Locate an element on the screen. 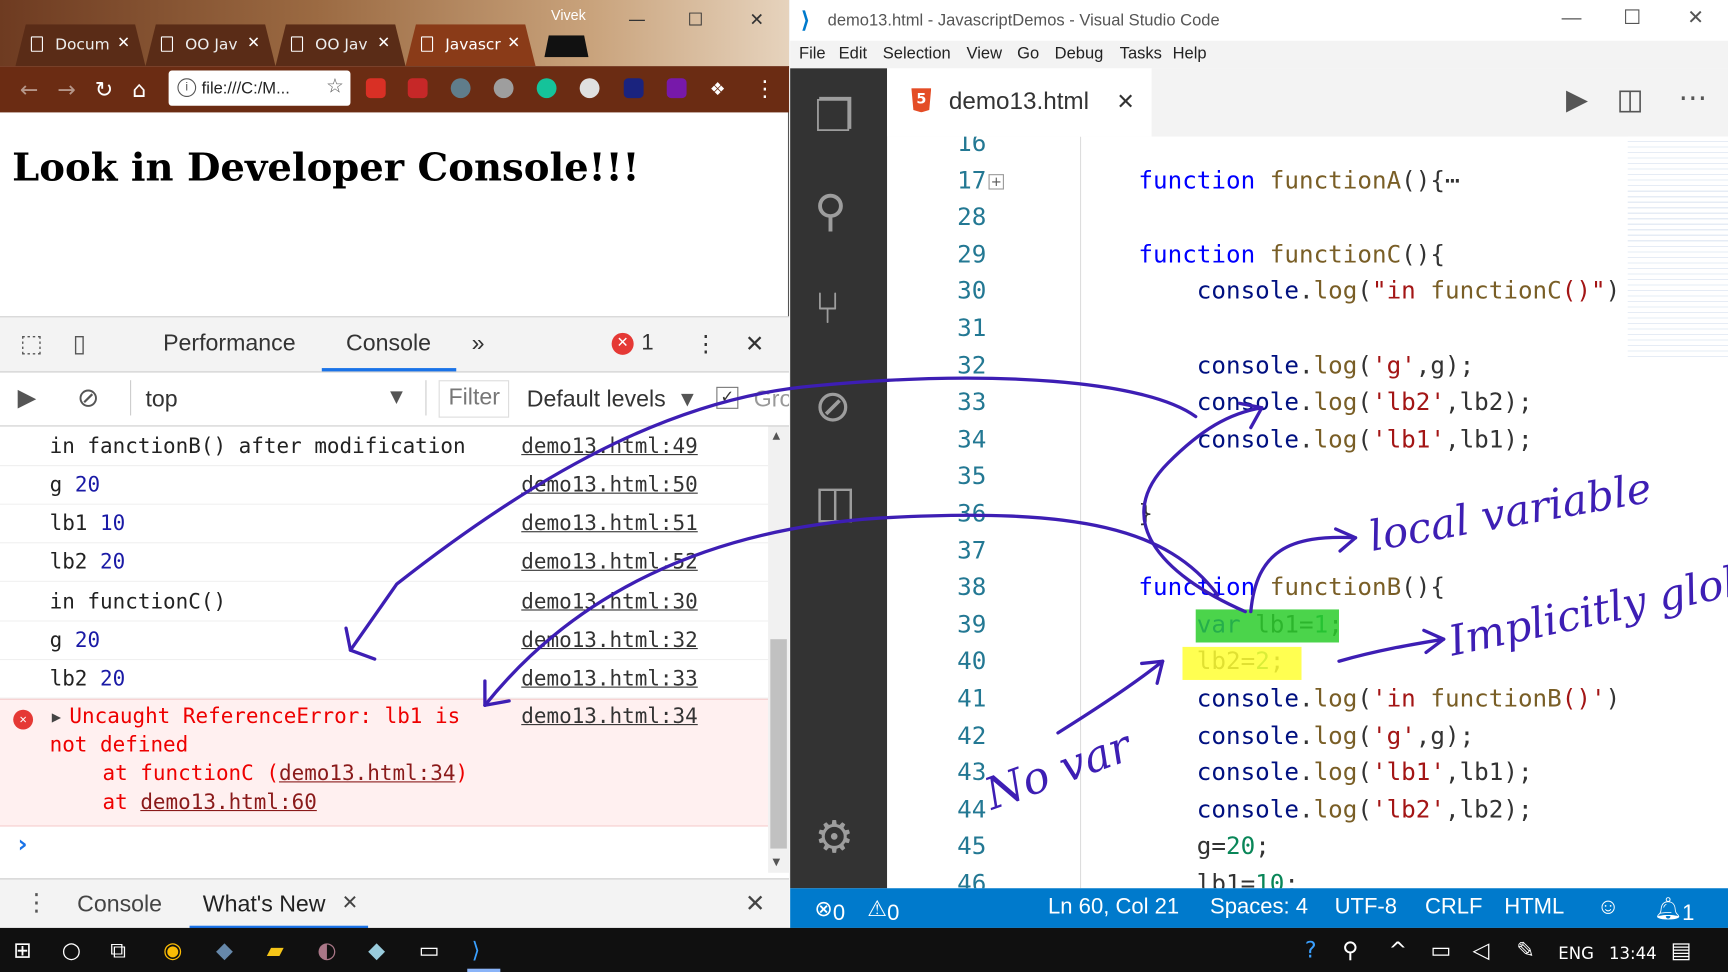 This screenshot has width=1728, height=972. dropbox-icon: ❖ is located at coordinates (720, 88).